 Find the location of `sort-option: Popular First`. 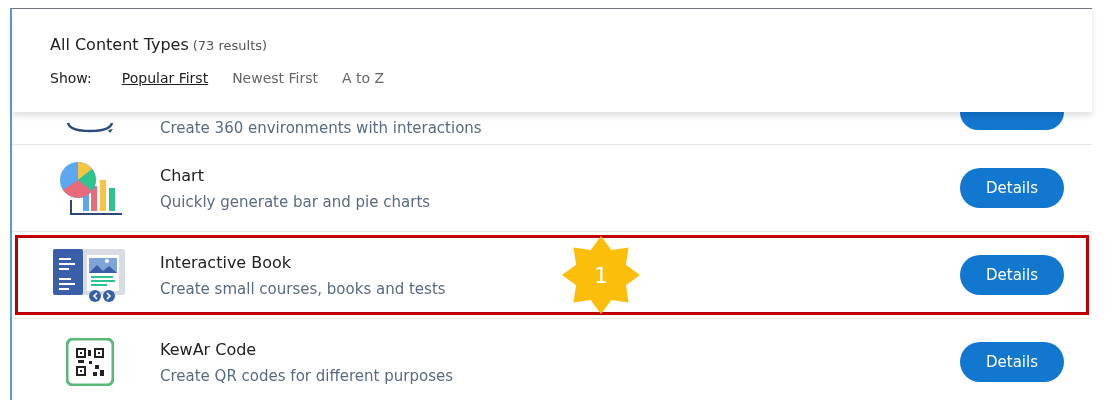

sort-option: Popular First is located at coordinates (165, 78).